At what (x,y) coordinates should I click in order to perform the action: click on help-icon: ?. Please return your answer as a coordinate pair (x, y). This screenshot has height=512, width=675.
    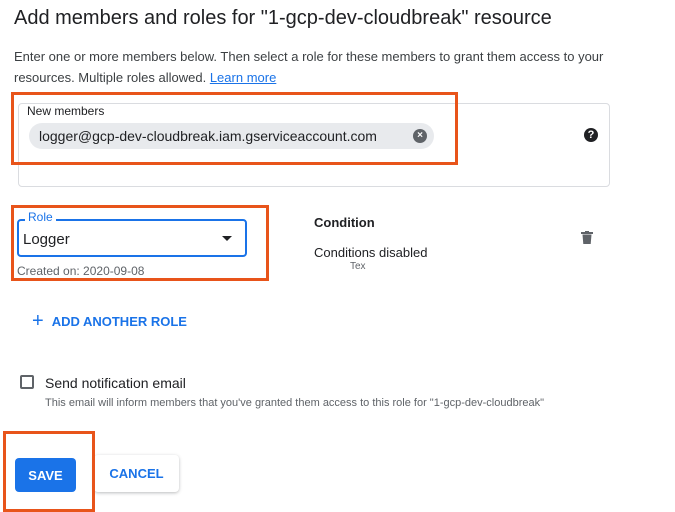
    Looking at the image, I should click on (591, 135).